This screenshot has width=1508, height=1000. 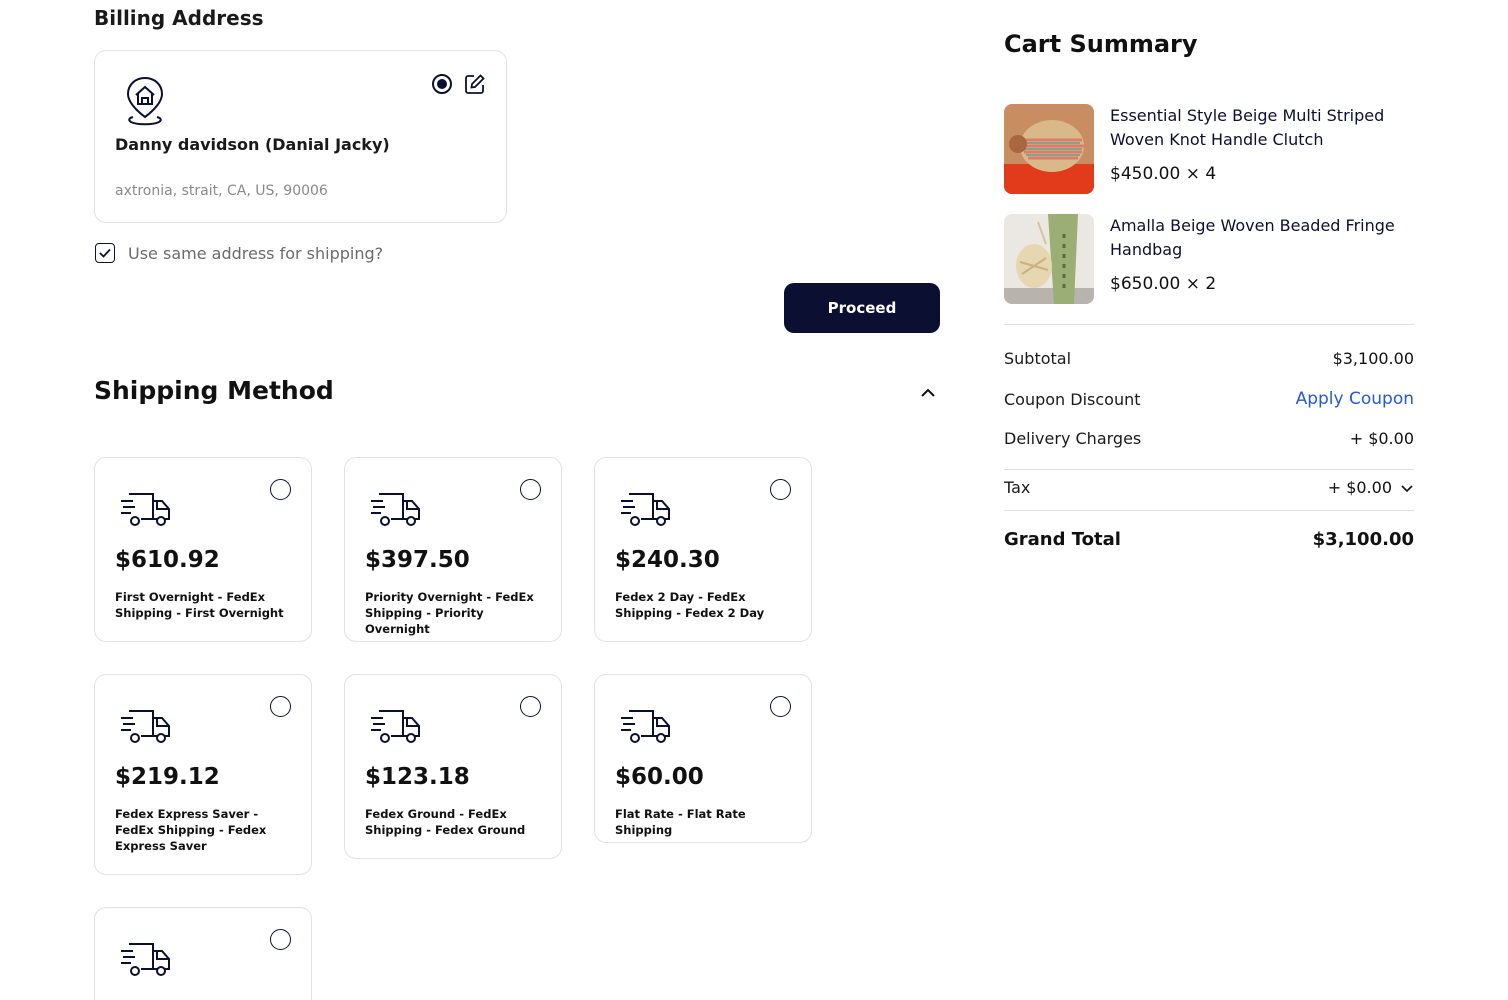 What do you see at coordinates (442, 84) in the screenshot?
I see `billing-address-radio` at bounding box center [442, 84].